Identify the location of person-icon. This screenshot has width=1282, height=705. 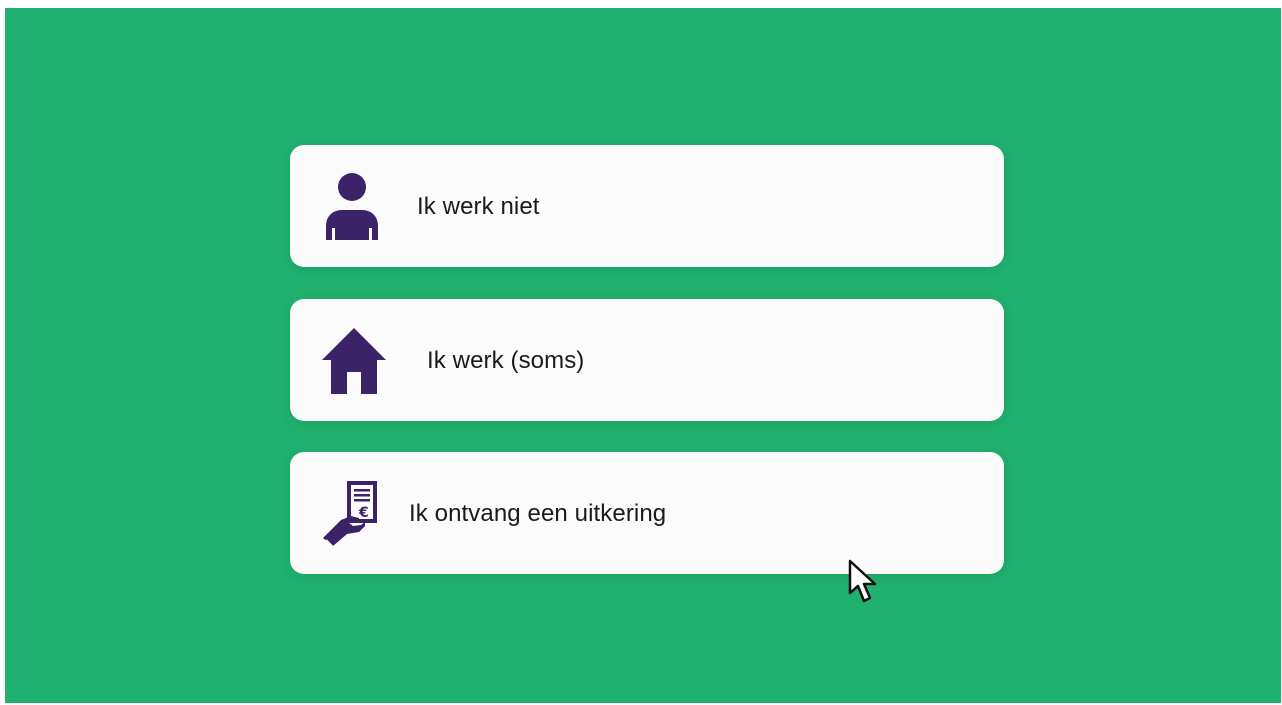
(352, 206).